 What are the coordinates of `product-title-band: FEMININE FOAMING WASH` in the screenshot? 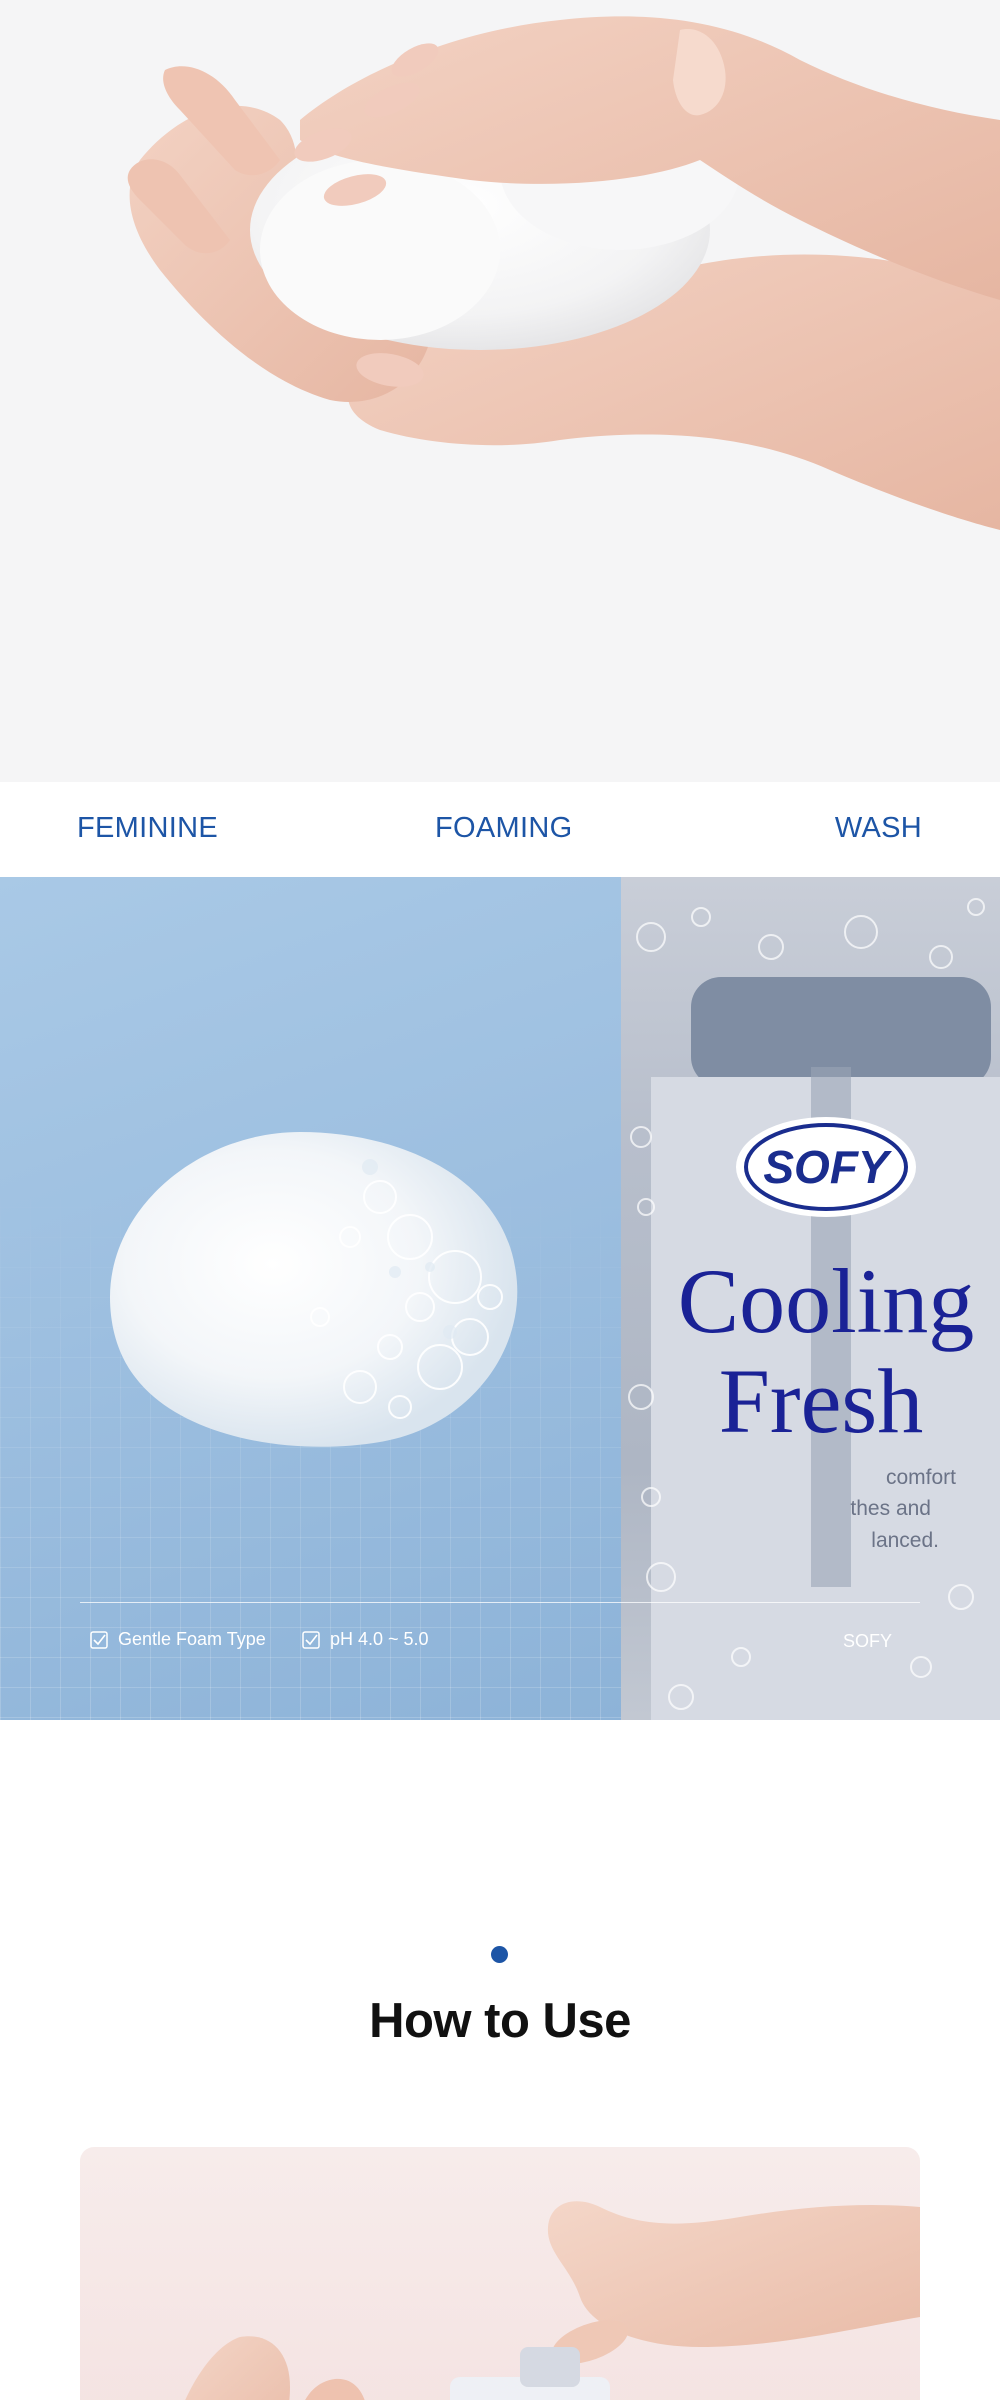 It's located at (500, 829).